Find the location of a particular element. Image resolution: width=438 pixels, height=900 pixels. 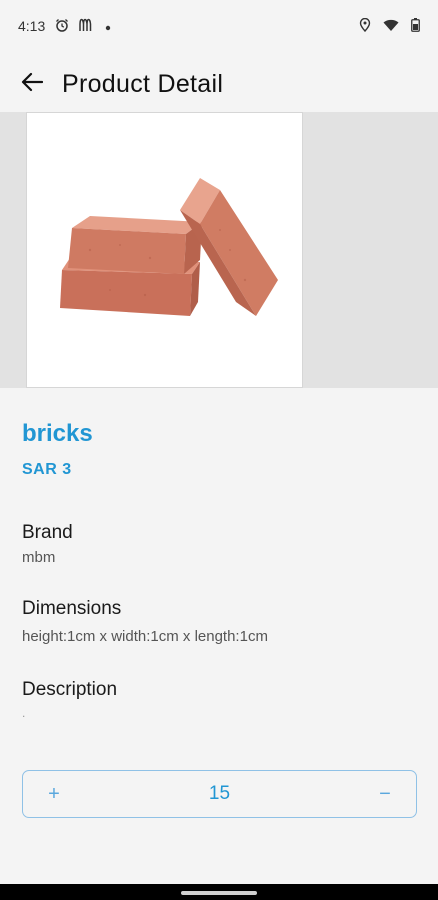

status-right is located at coordinates (389, 25).